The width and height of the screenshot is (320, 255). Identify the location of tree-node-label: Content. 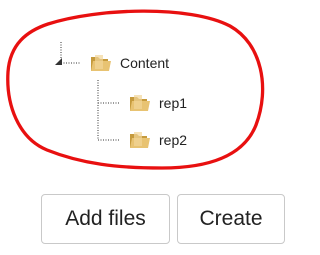
(145, 63).